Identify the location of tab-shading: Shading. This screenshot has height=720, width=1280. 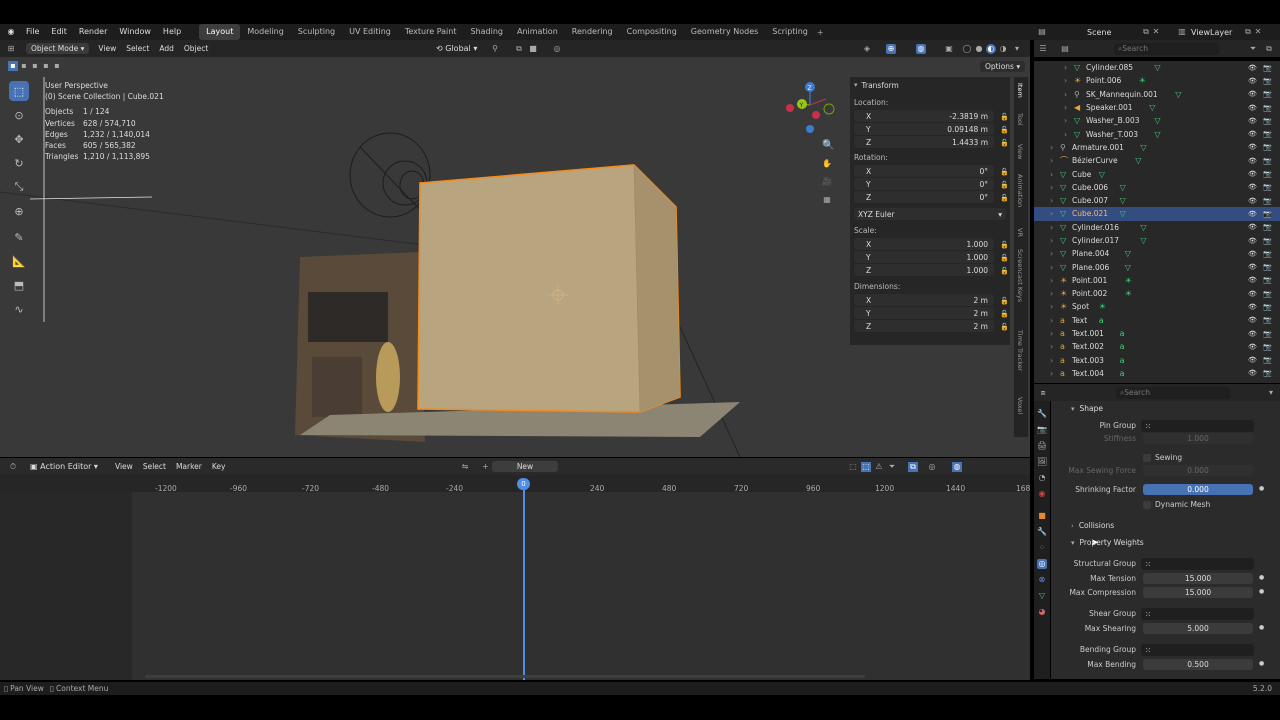
(486, 32).